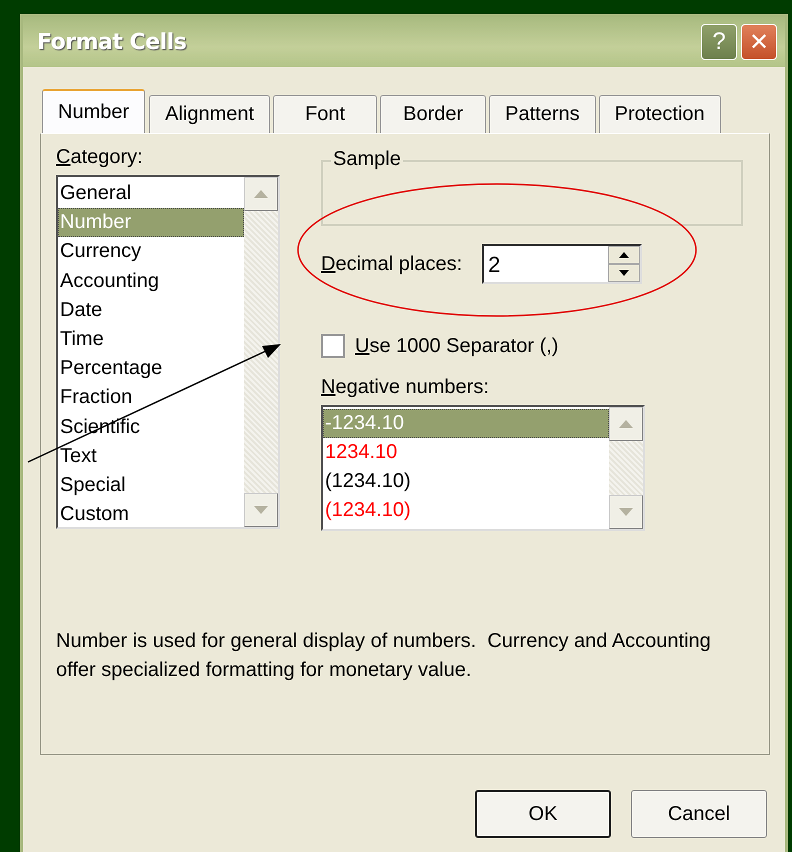  What do you see at coordinates (151, 369) in the screenshot?
I see `category-item: Percentage` at bounding box center [151, 369].